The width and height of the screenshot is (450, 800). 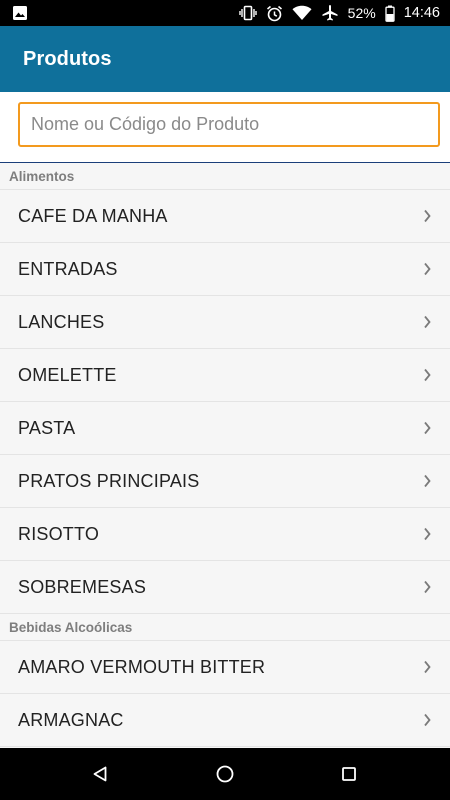 I want to click on list-item-label: ARMAGNAC, so click(x=71, y=719).